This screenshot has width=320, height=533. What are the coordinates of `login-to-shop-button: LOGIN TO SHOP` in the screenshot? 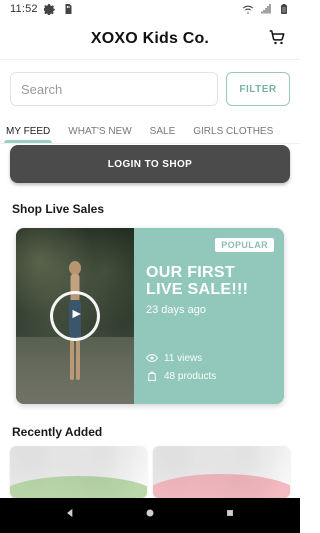 It's located at (150, 164).